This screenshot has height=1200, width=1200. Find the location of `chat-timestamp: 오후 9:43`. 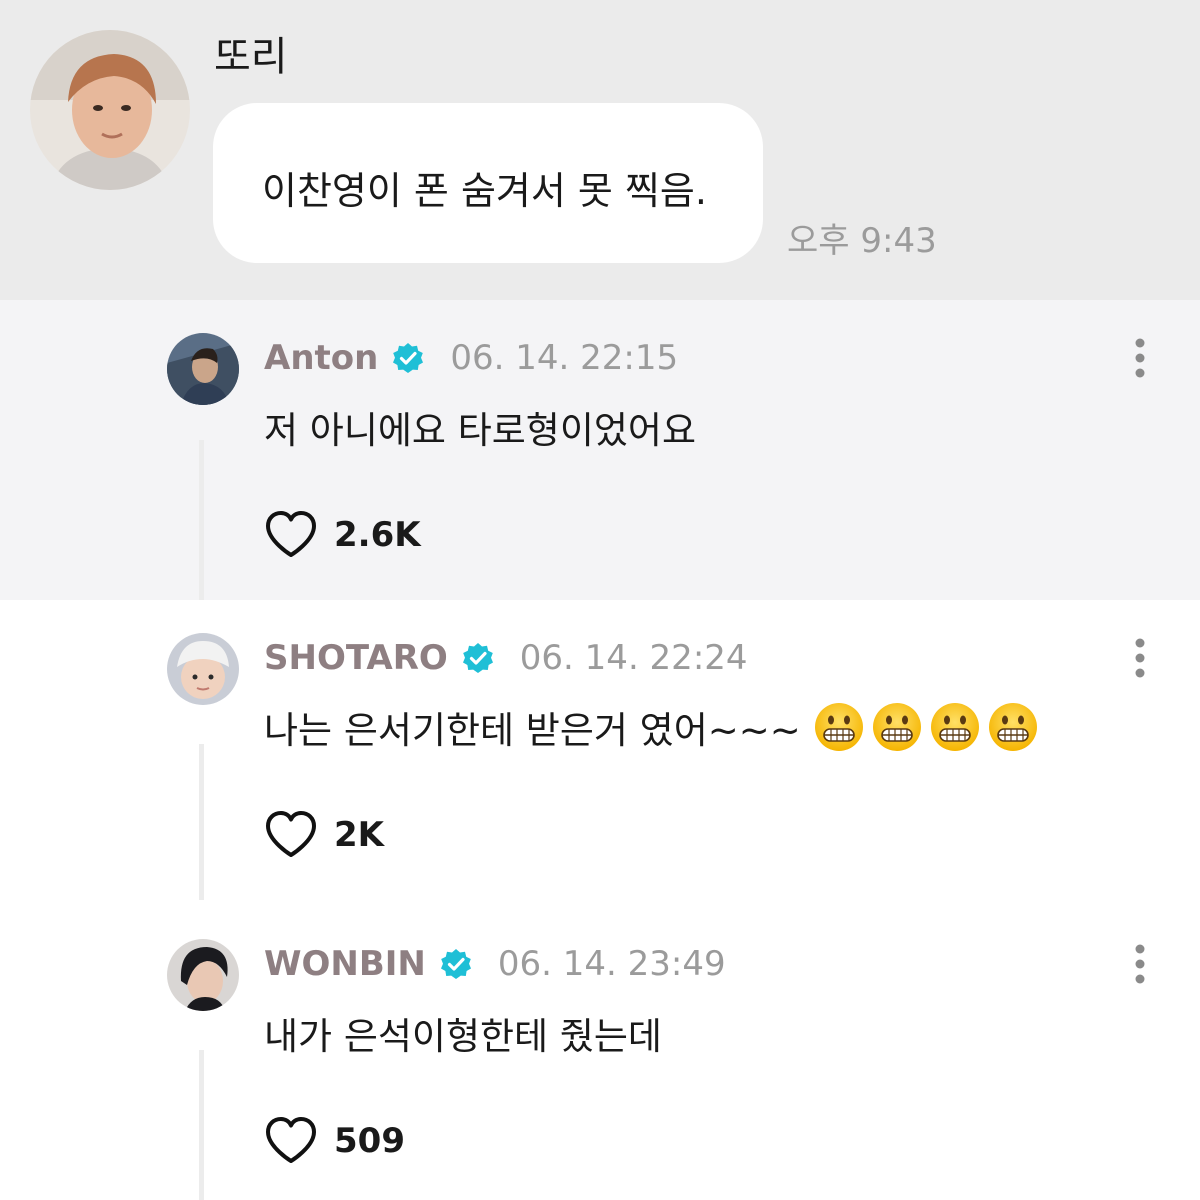

chat-timestamp: 오후 9:43 is located at coordinates (862, 241).